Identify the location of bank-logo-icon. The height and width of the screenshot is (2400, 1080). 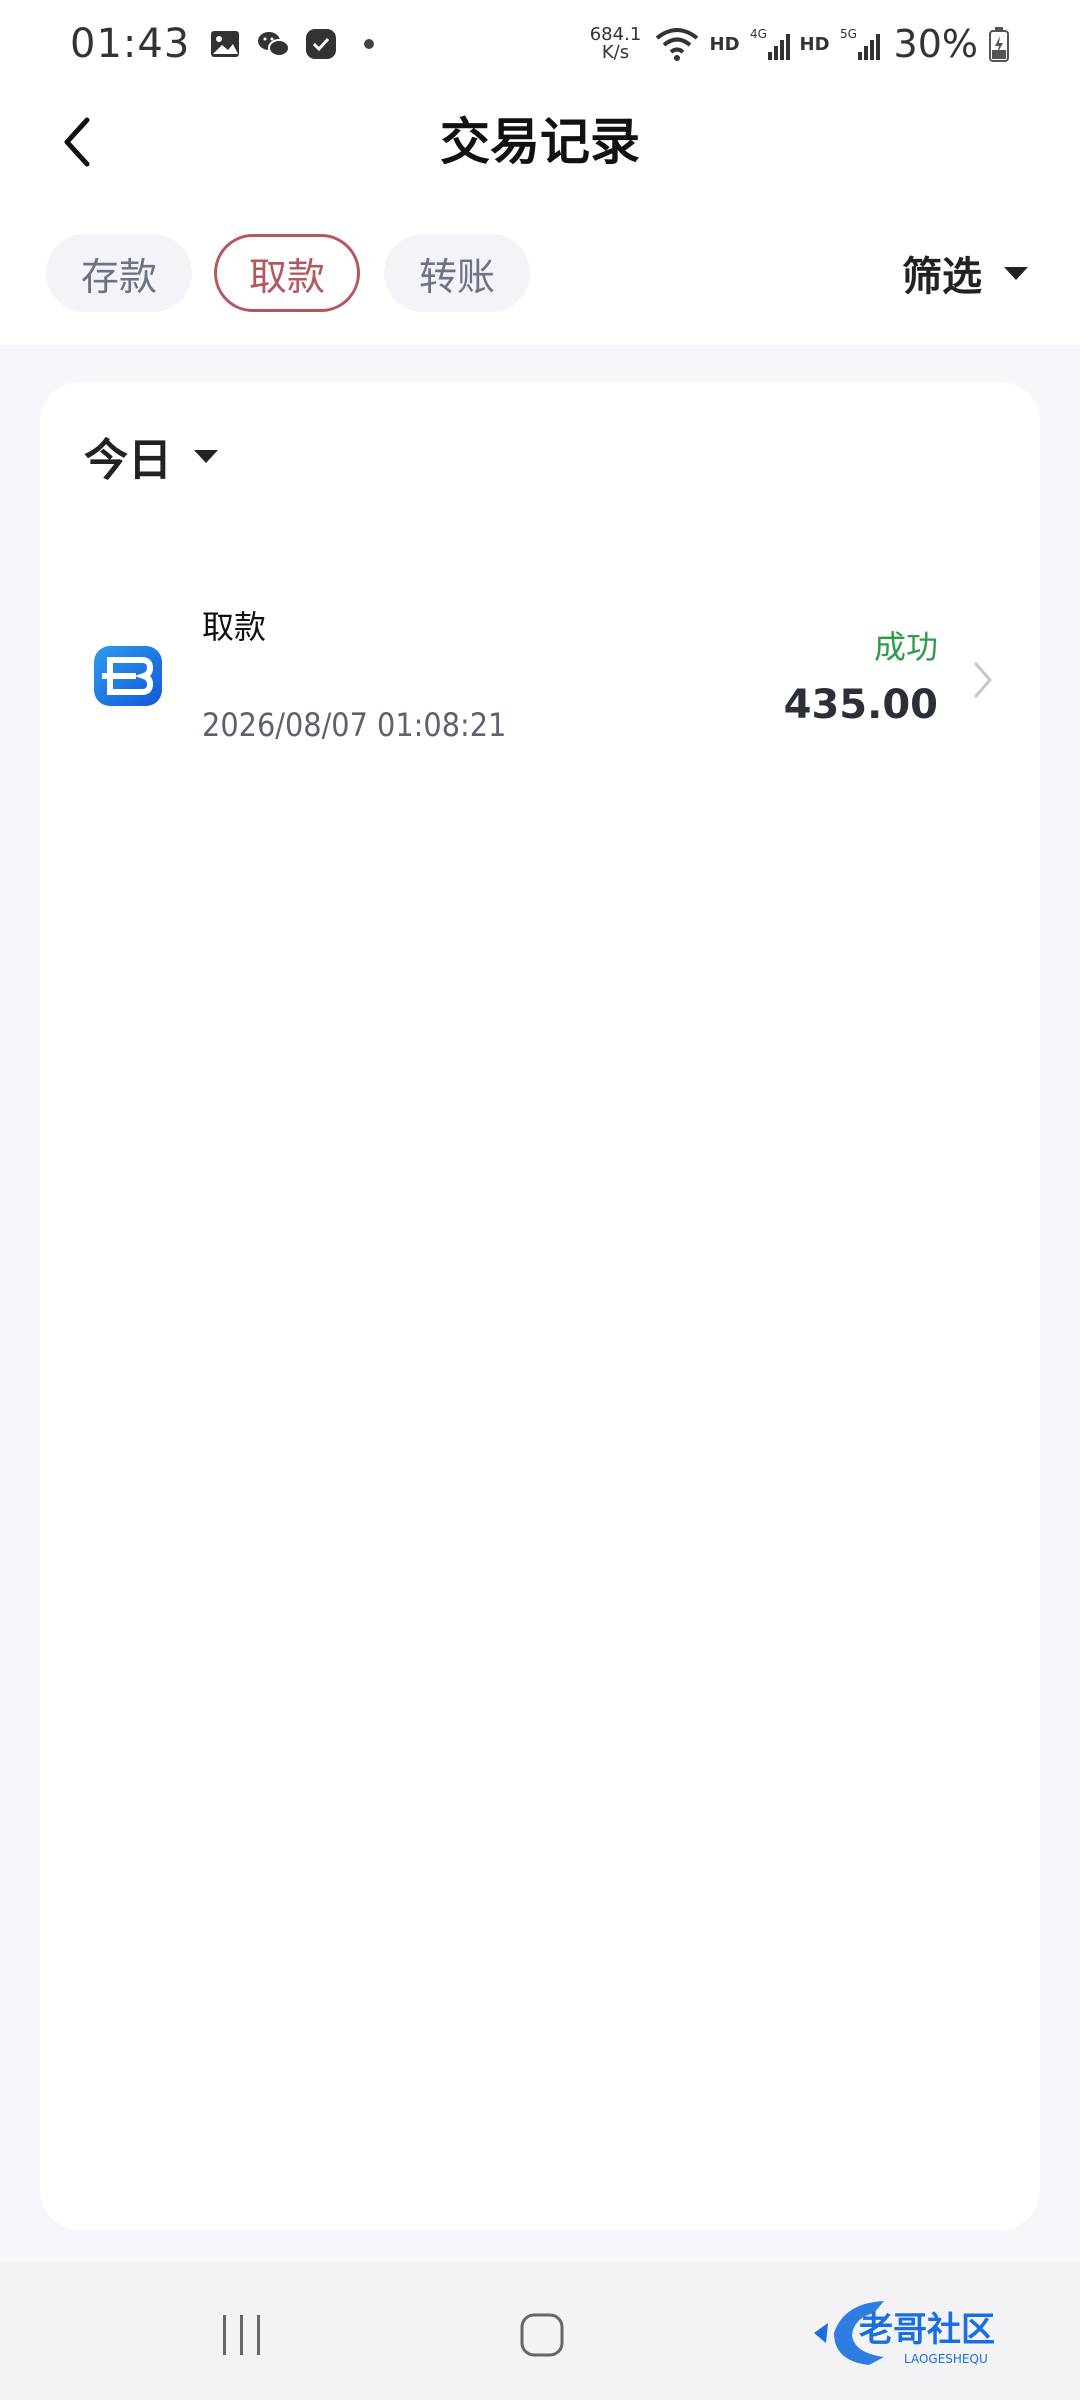
(128, 676).